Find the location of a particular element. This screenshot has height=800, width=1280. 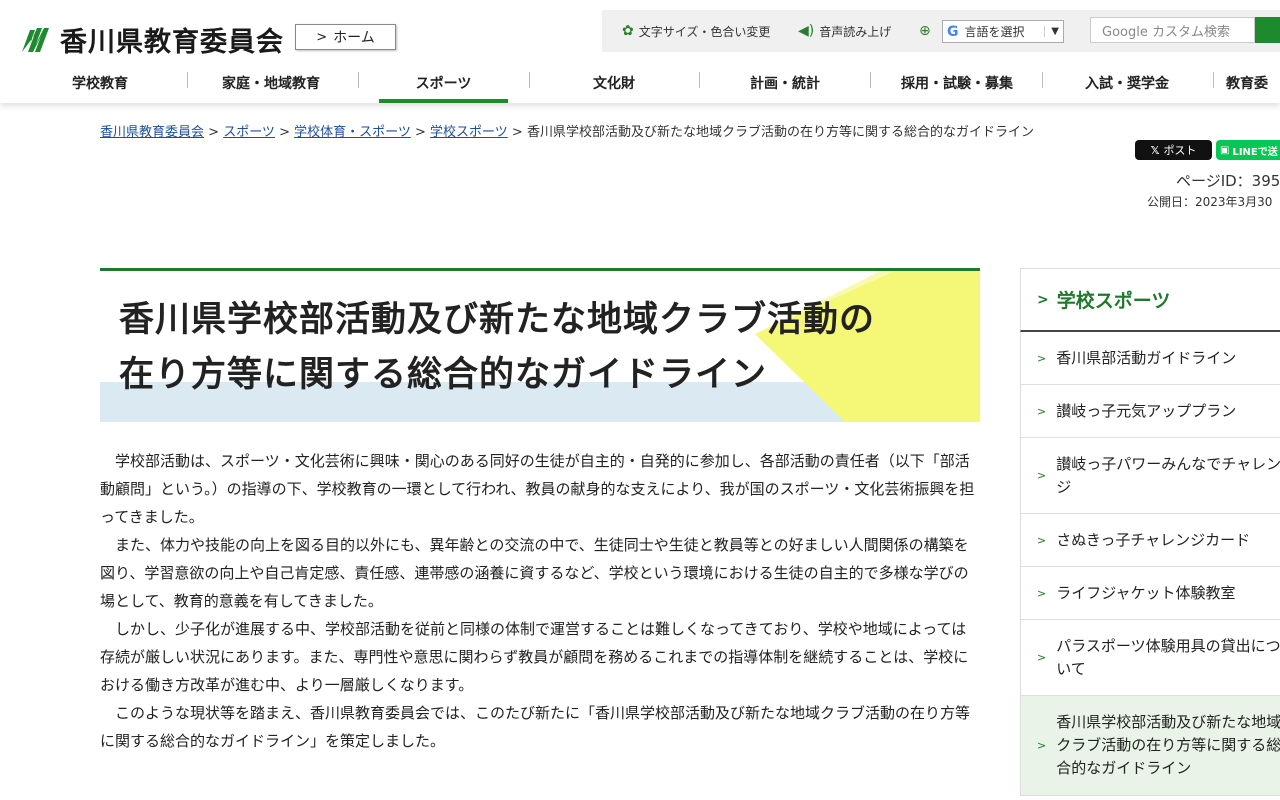

sidebar-item-para-sports: > パラスポーツ体験用具の貸出について is located at coordinates (1150, 658).